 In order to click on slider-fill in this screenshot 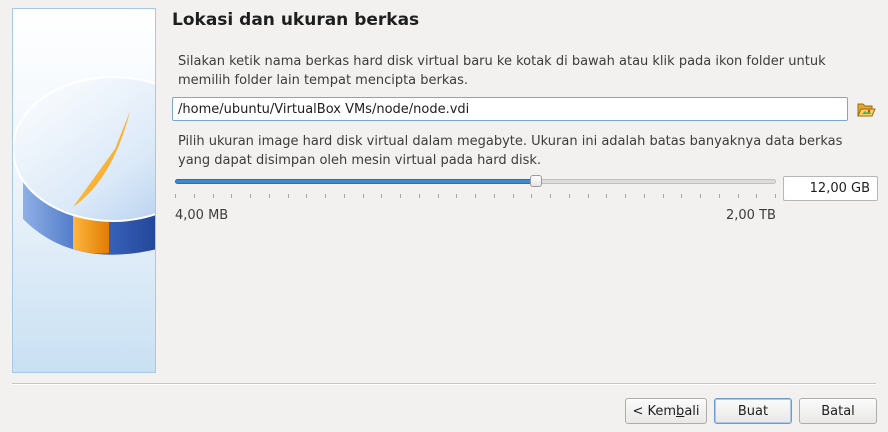, I will do `click(355, 181)`.